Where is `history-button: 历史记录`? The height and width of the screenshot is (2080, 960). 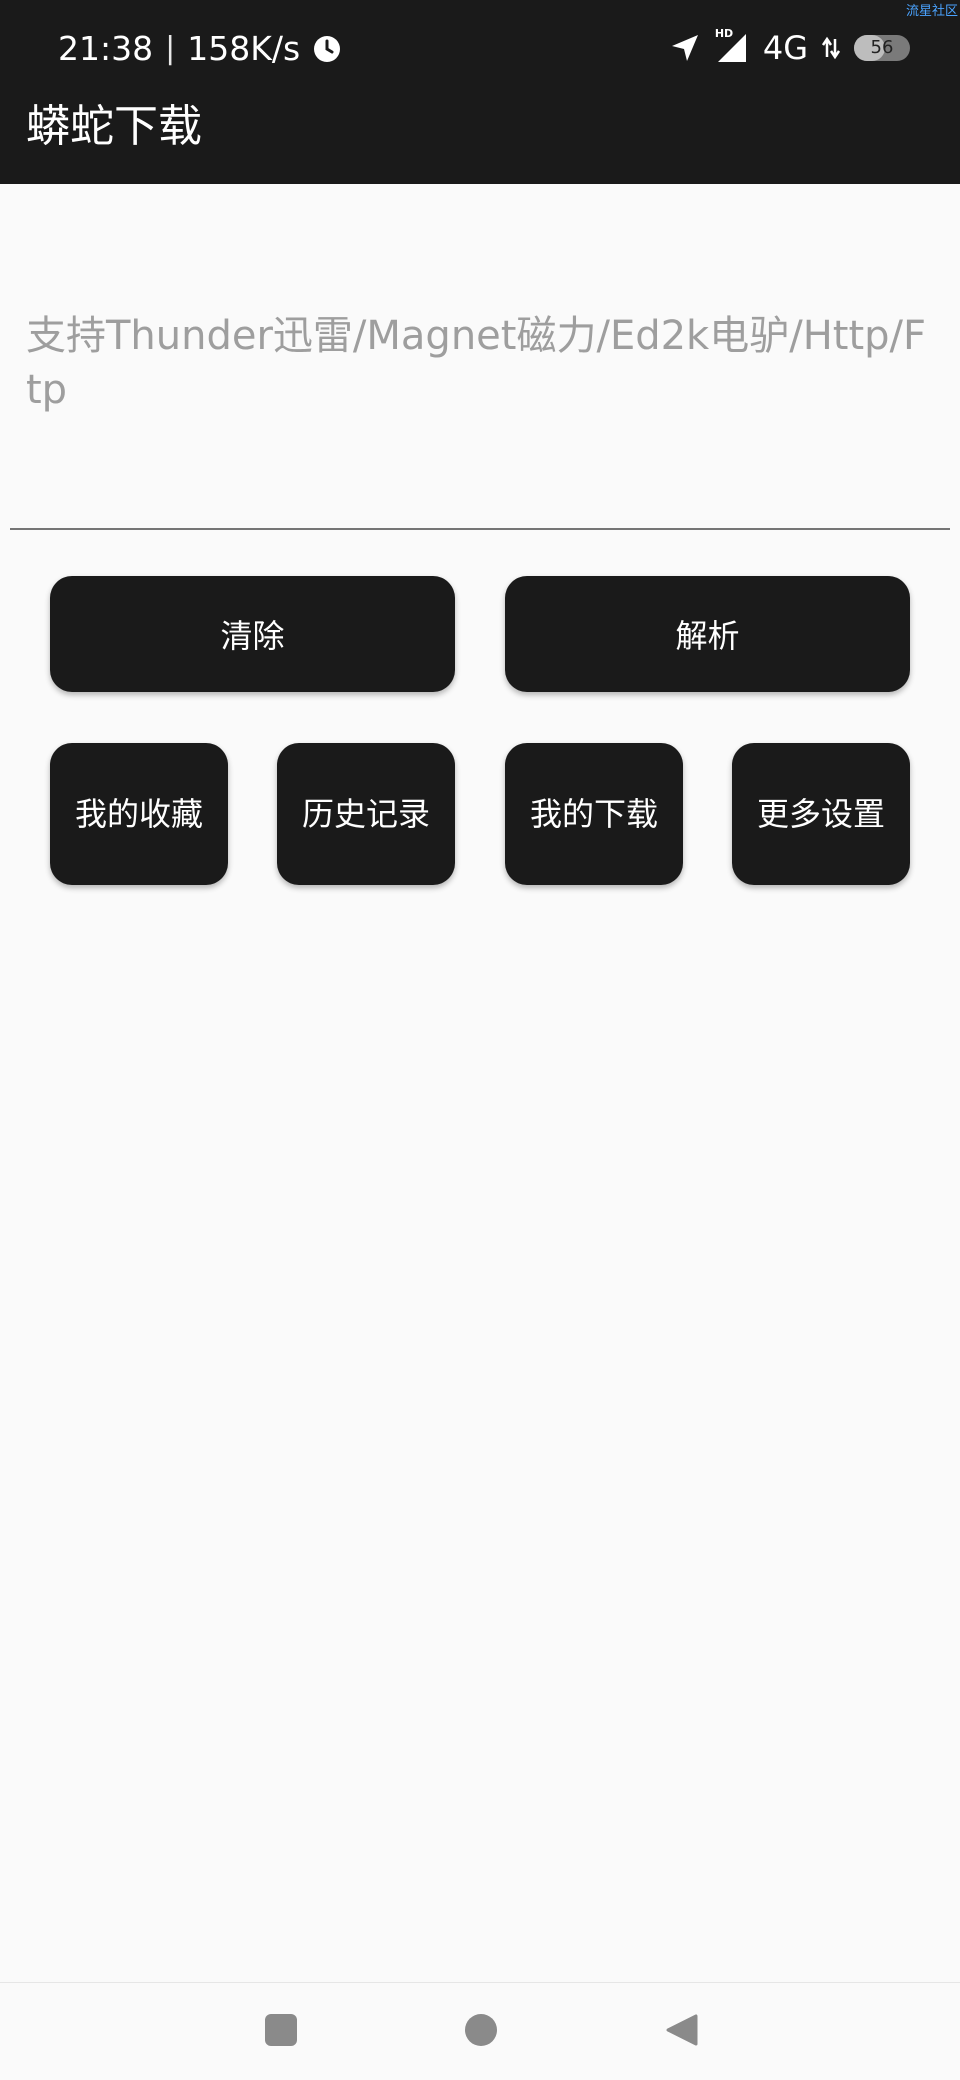
history-button: 历史记录 is located at coordinates (366, 814).